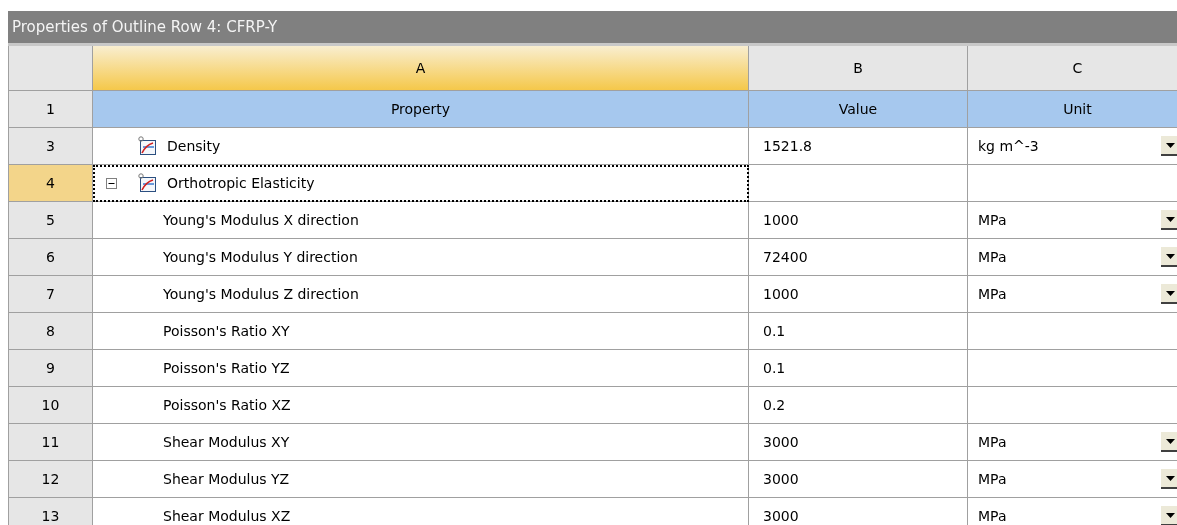 The height and width of the screenshot is (525, 1177). What do you see at coordinates (51, 294) in the screenshot?
I see `row-number: 7` at bounding box center [51, 294].